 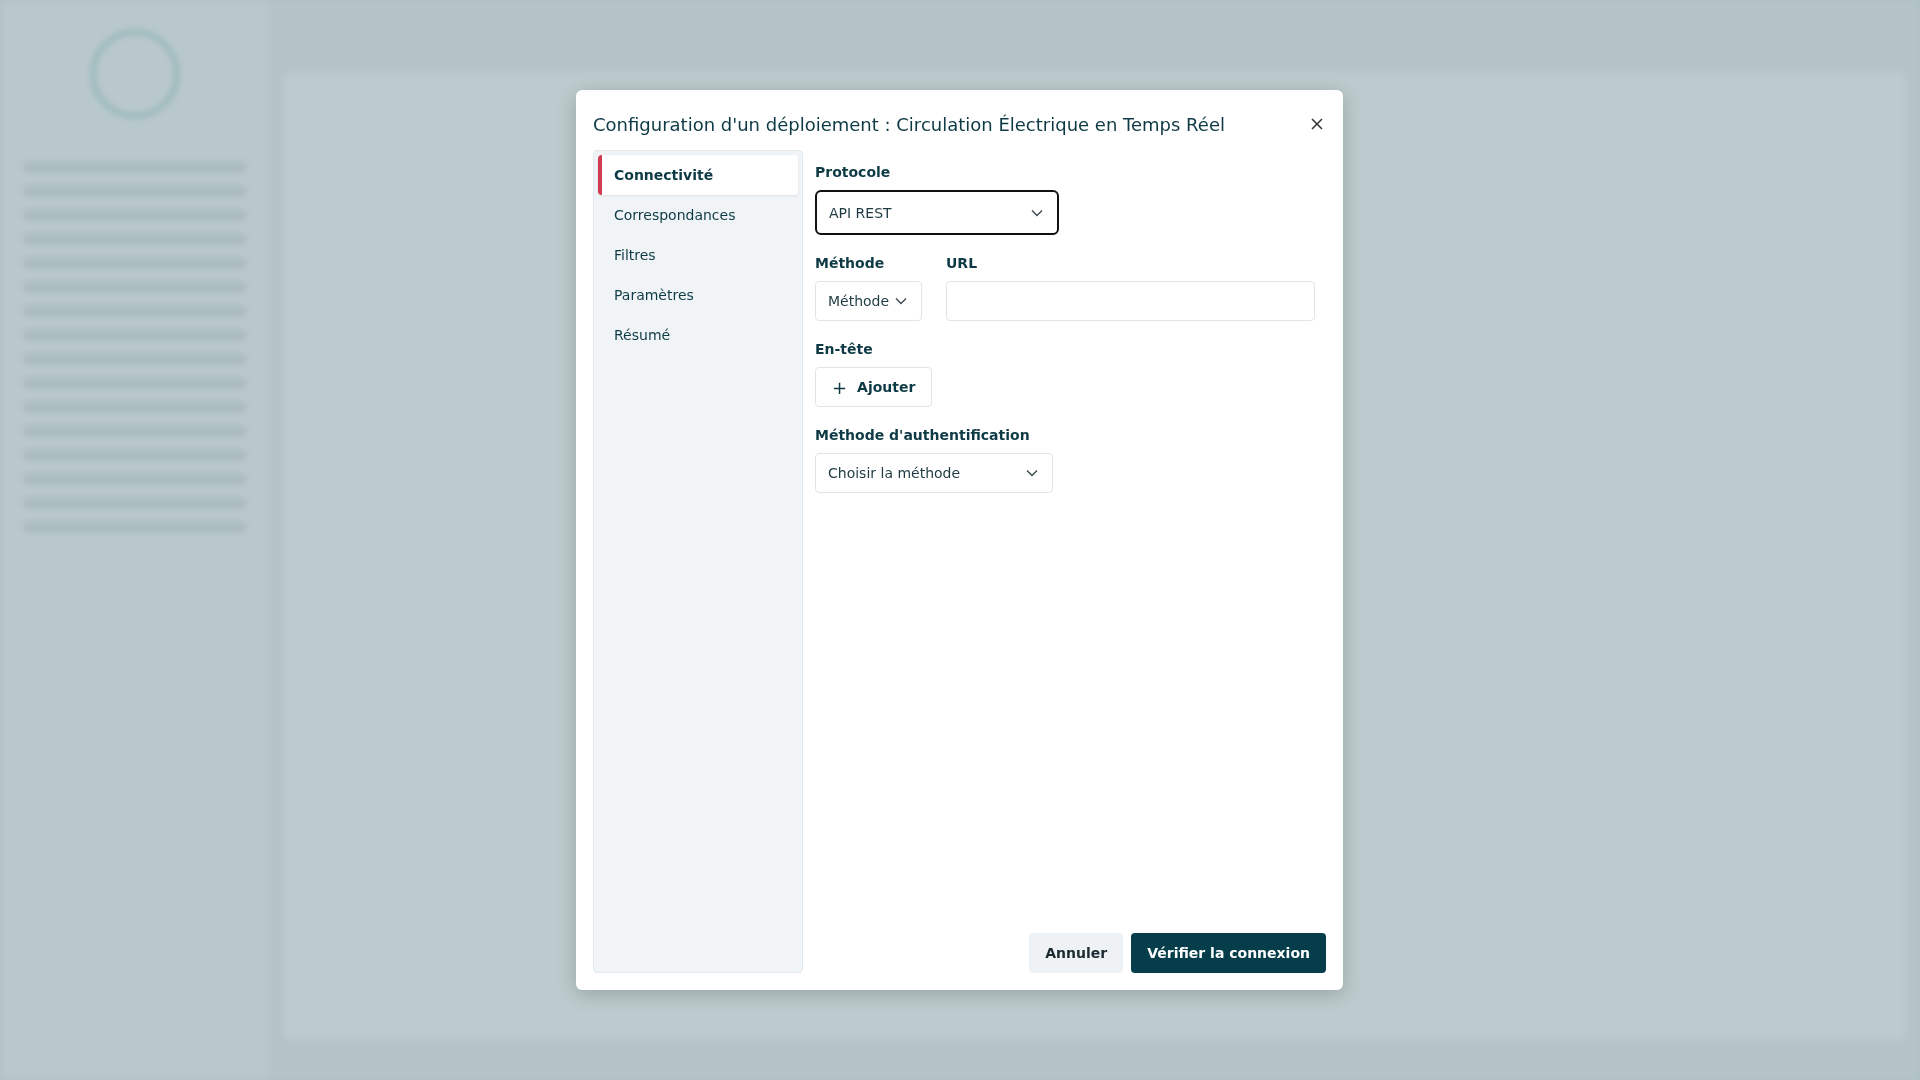 I want to click on step-tab: Correspondances, so click(x=698, y=215).